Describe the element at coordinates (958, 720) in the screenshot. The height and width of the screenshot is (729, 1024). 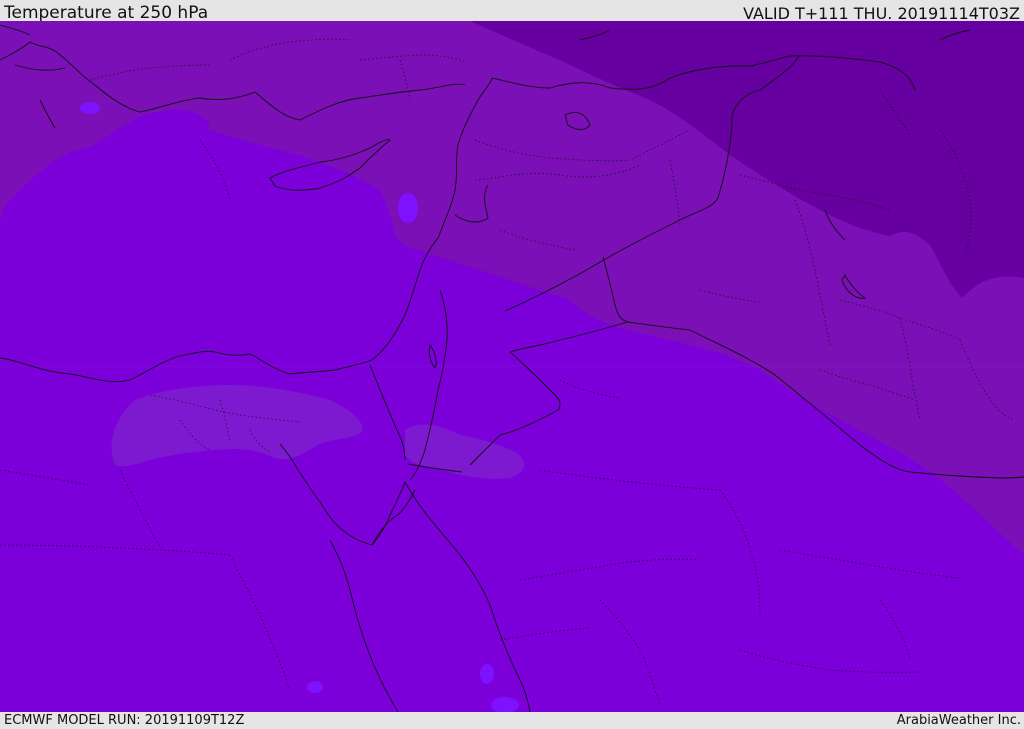
I see `credit-label: ArabiaWeather Inc.` at that location.